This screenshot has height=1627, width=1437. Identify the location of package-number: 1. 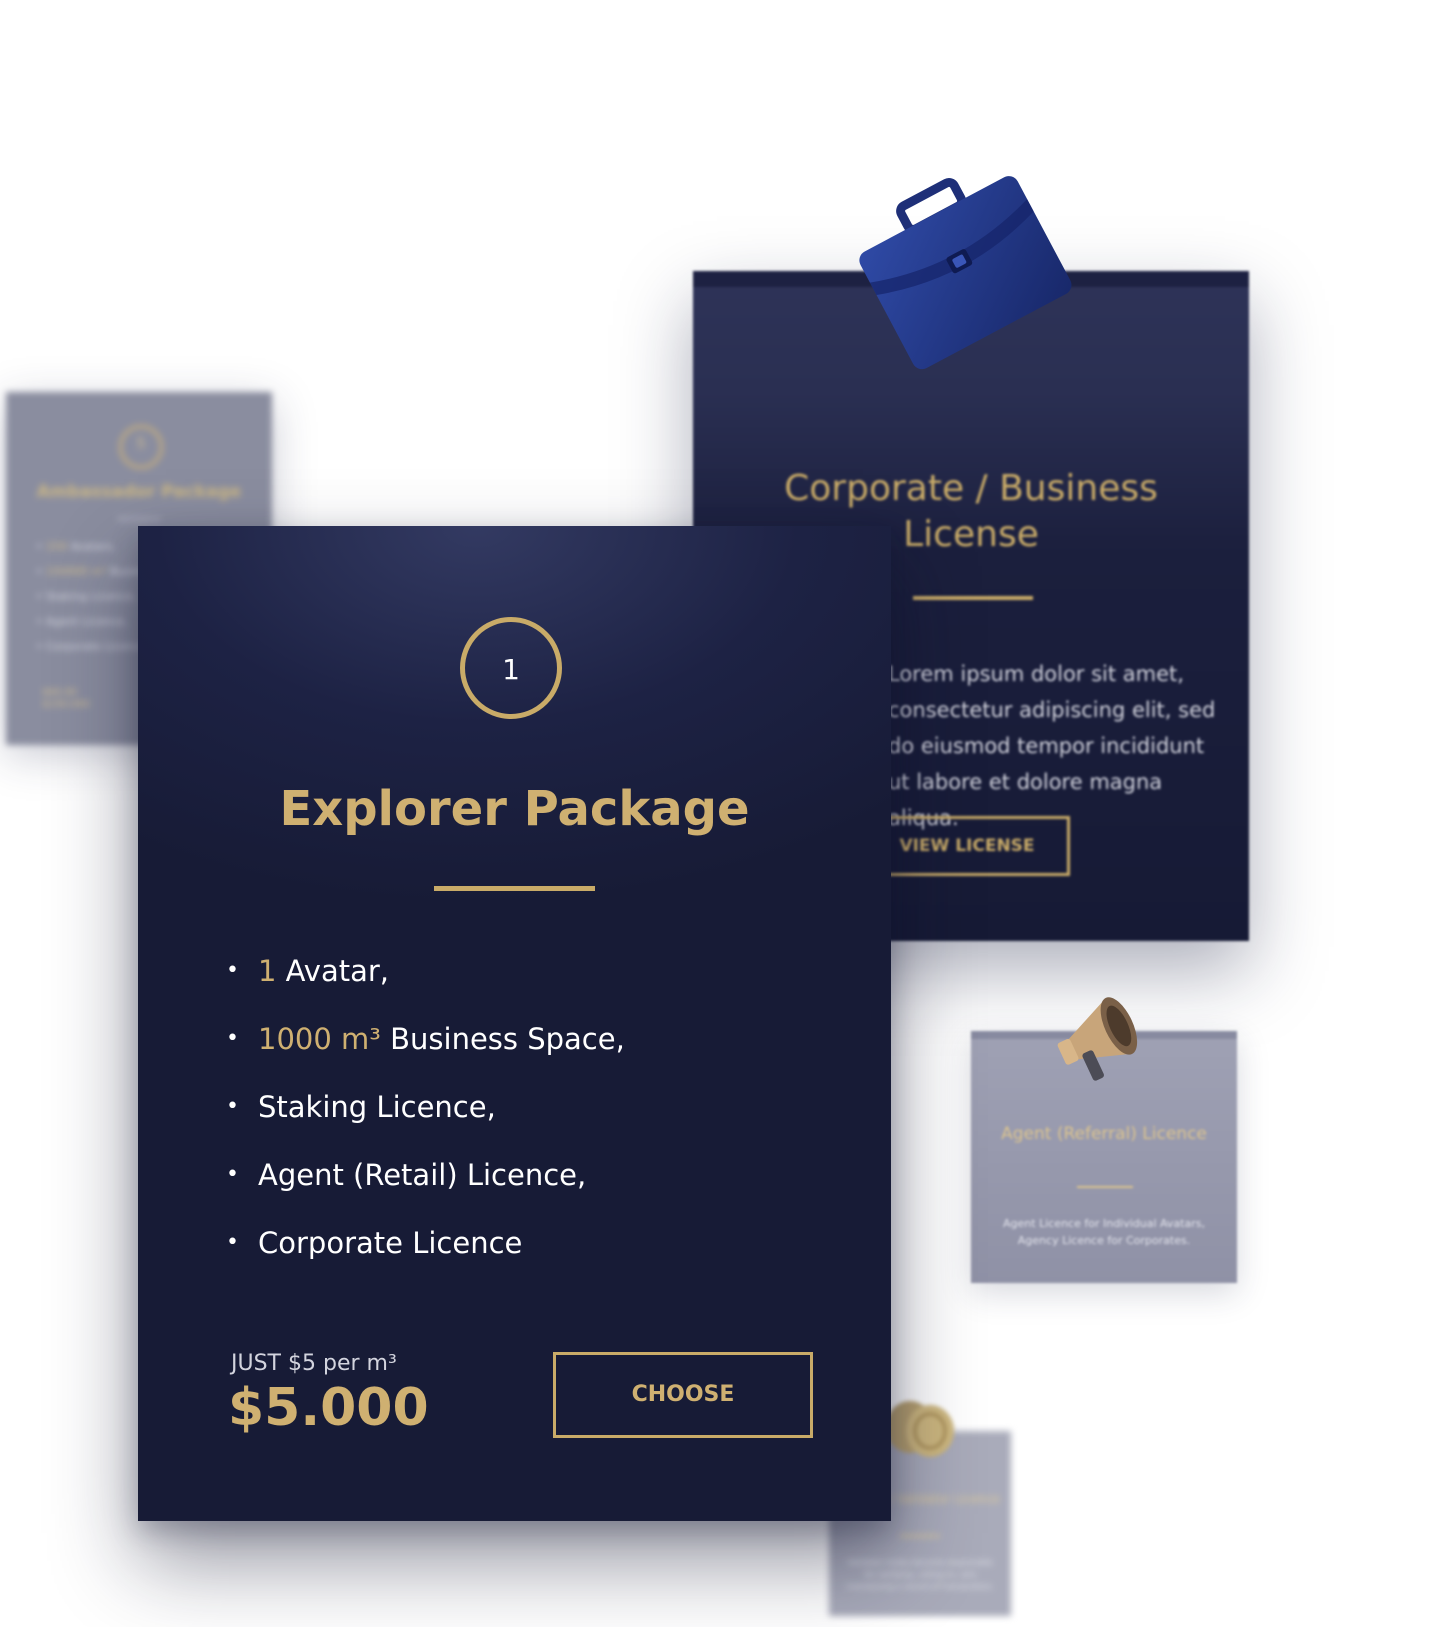
(511, 669).